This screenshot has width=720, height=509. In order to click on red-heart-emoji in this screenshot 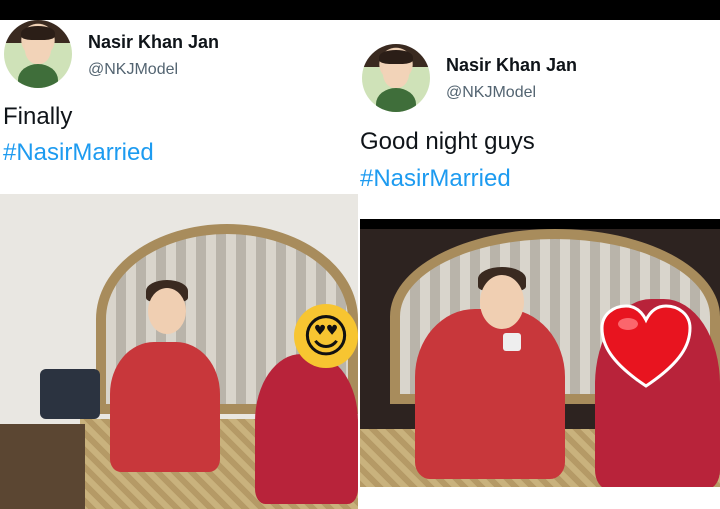, I will do `click(646, 347)`.